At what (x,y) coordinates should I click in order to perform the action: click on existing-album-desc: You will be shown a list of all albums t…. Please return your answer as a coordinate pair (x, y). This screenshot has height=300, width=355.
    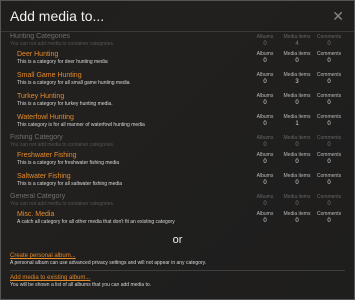
    Looking at the image, I should click on (81, 285).